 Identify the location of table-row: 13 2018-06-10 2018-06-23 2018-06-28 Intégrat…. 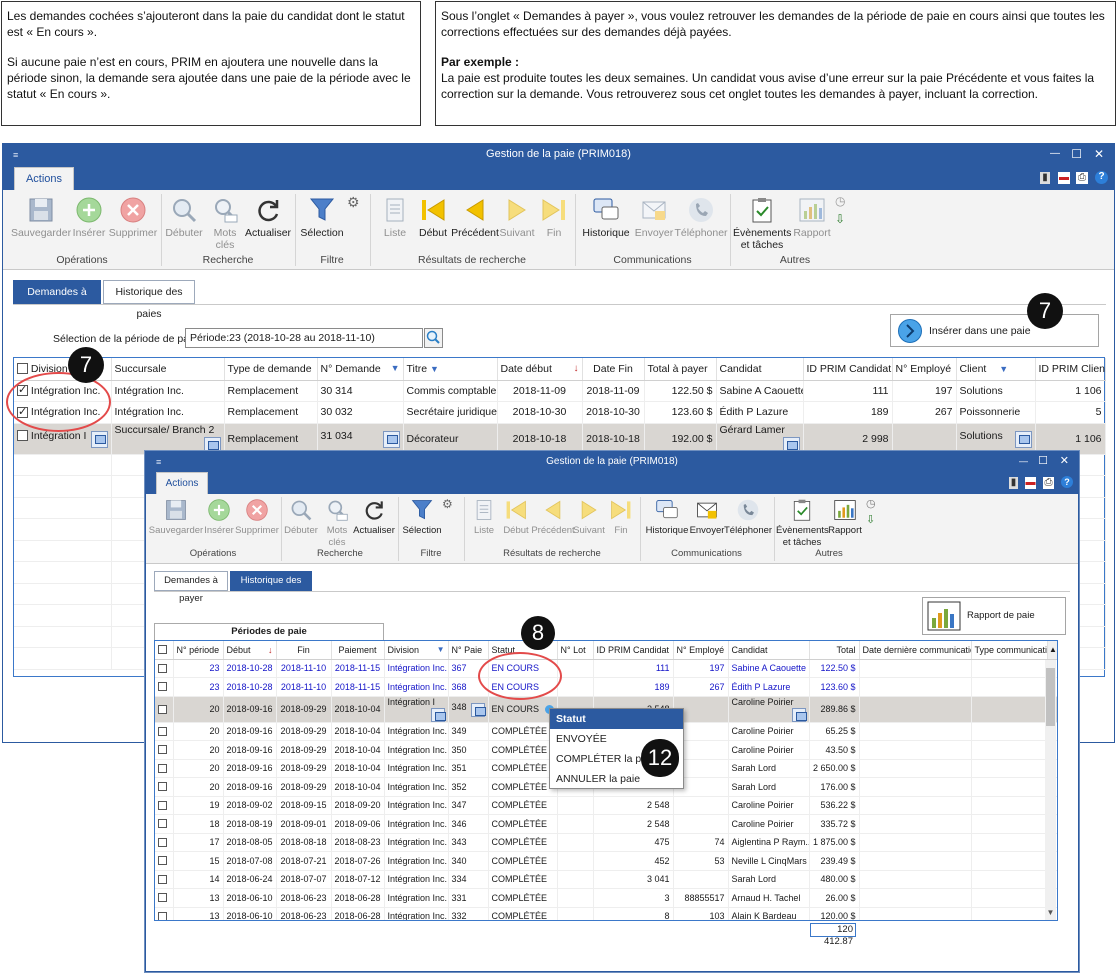
(606, 913).